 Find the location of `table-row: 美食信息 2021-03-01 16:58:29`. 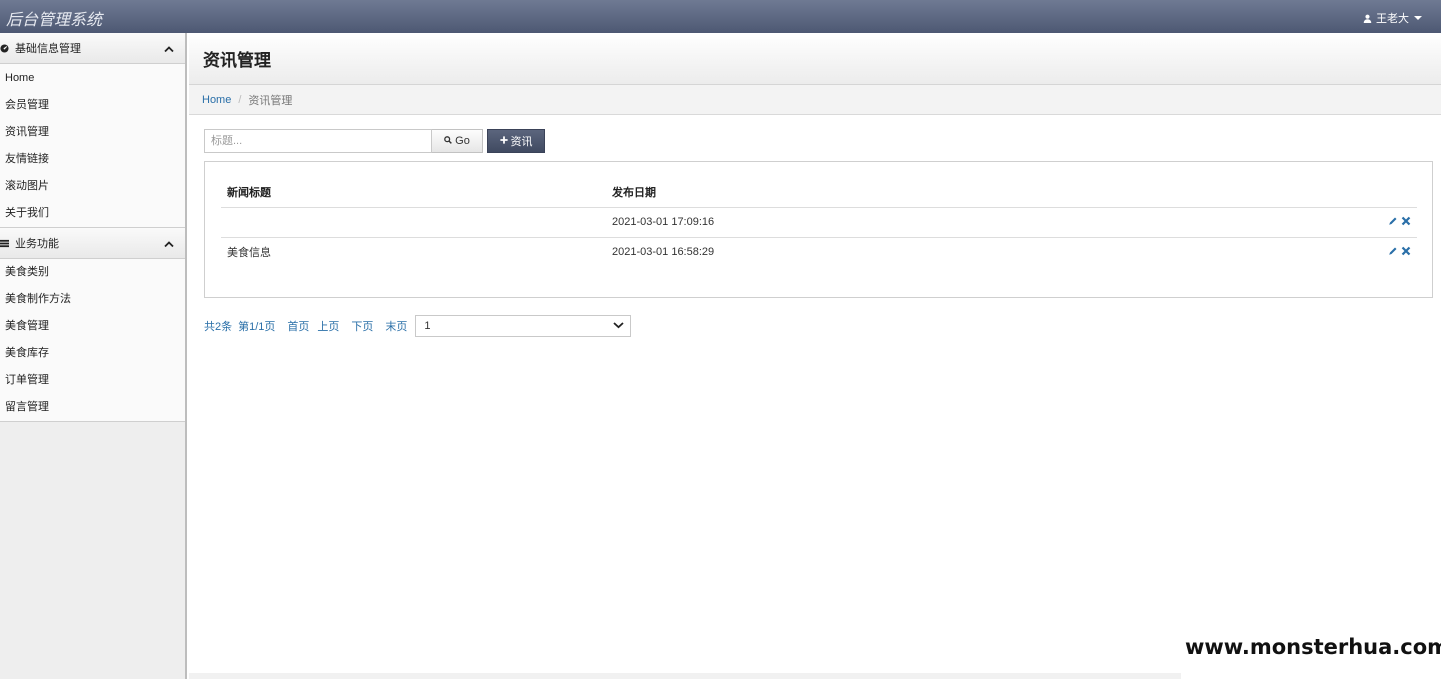

table-row: 美食信息 2021-03-01 16:58:29 is located at coordinates (819, 252).